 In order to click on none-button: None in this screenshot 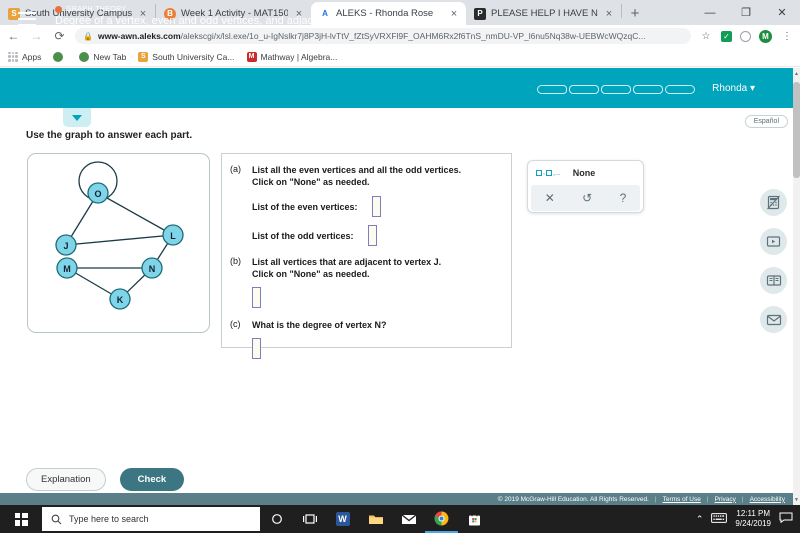, I will do `click(584, 173)`.